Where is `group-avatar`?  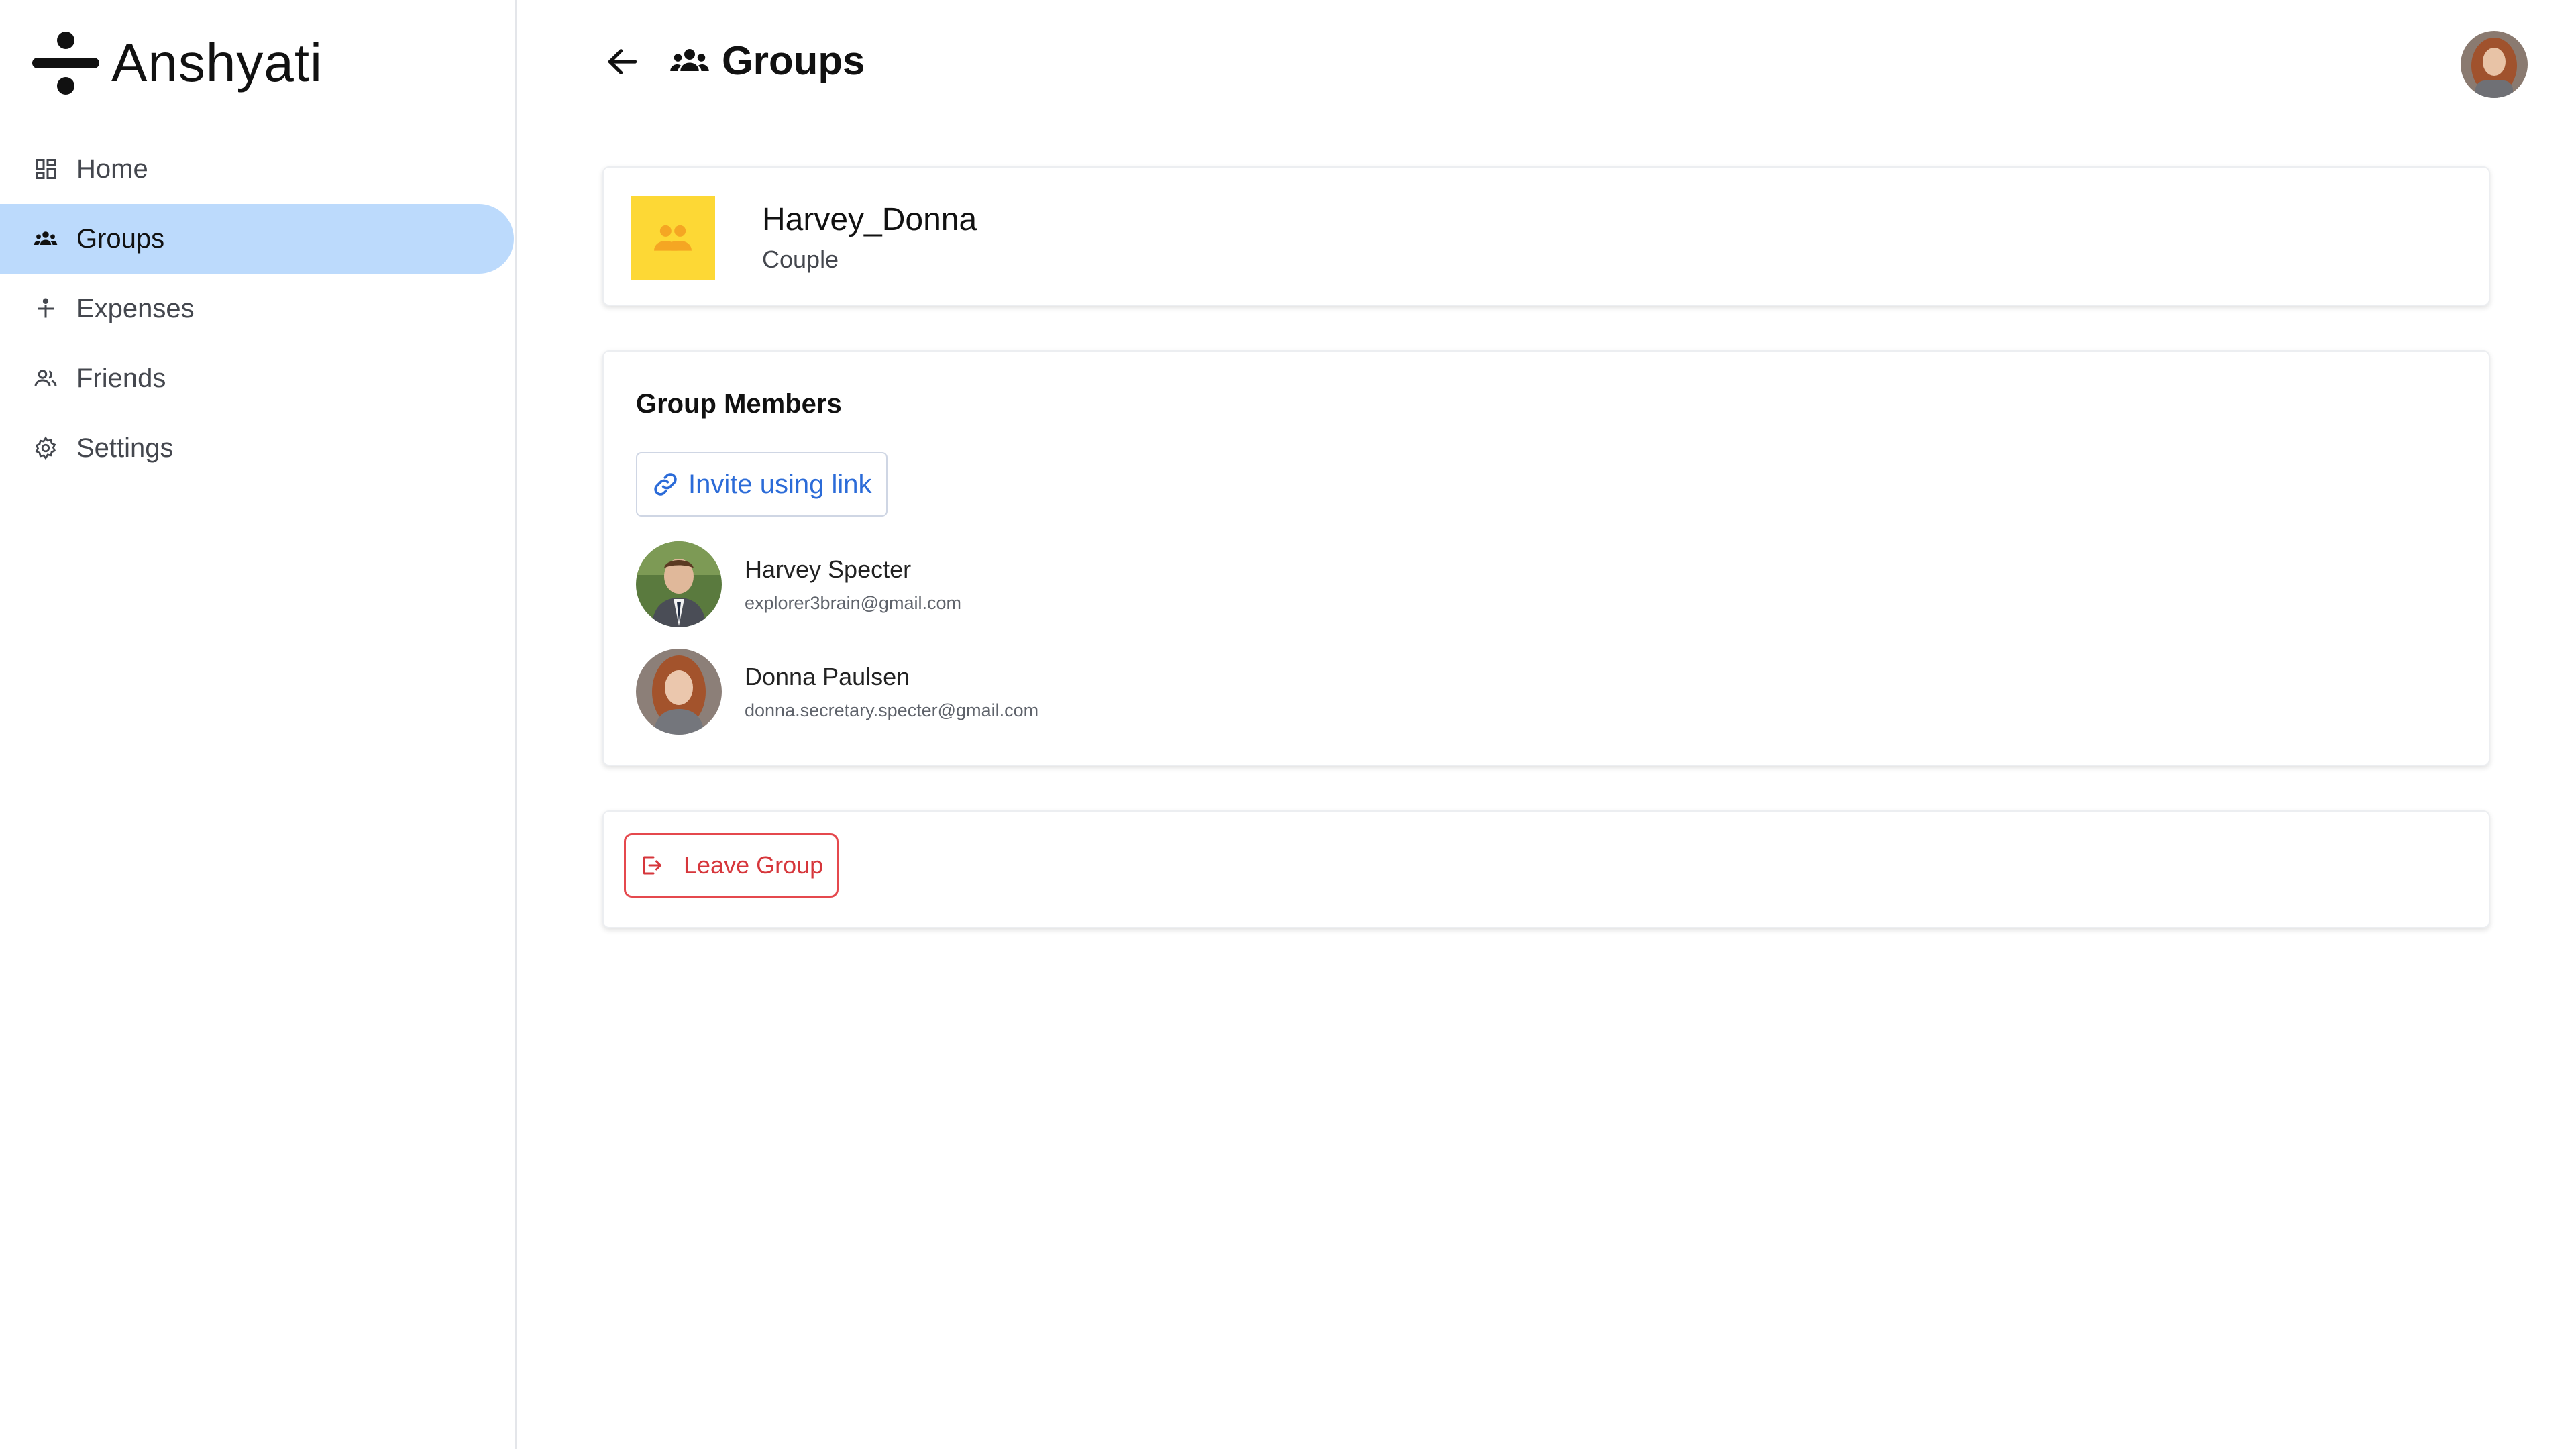 group-avatar is located at coordinates (673, 238).